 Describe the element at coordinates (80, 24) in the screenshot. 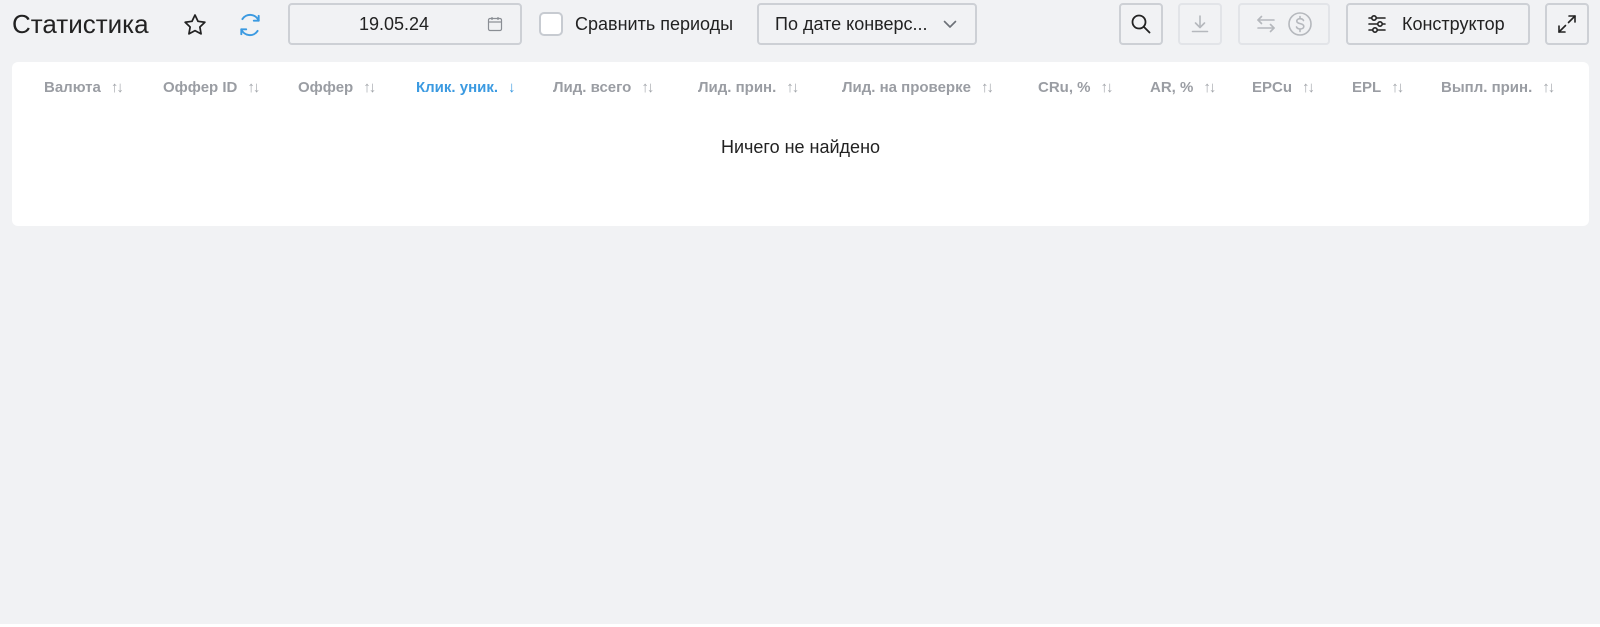

I see `page-title: Статистика` at that location.